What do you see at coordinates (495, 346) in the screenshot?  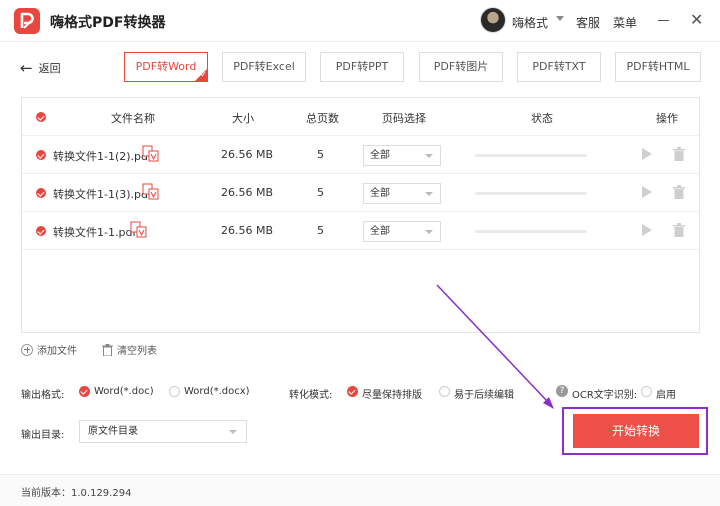 I see `annotation-arrow` at bounding box center [495, 346].